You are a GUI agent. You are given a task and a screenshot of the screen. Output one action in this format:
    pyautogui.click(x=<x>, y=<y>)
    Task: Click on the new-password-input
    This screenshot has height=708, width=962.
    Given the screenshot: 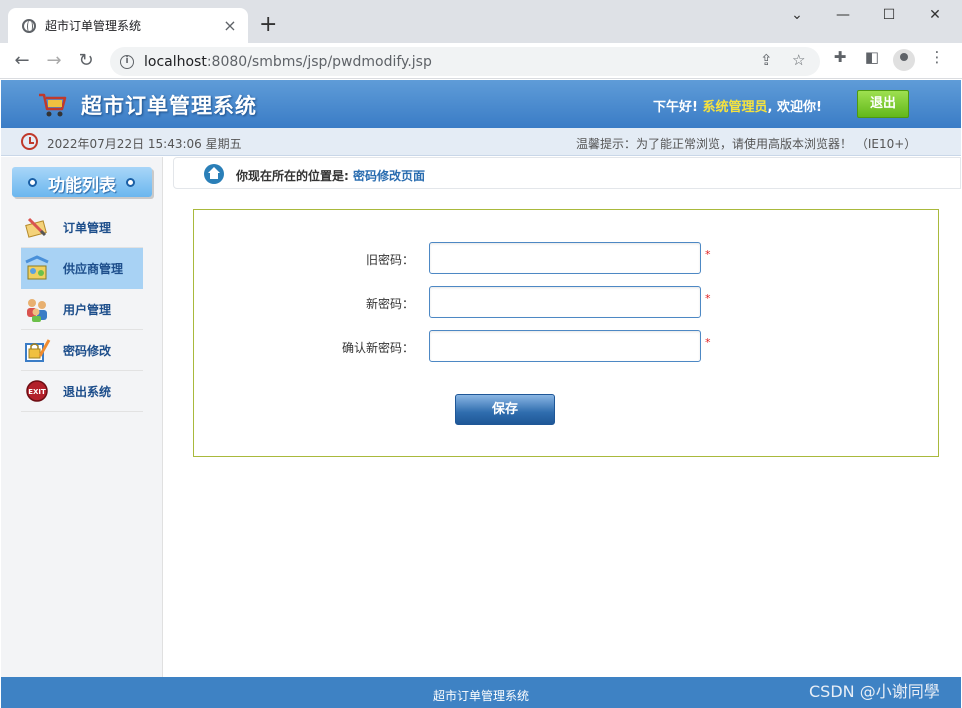 What is the action you would take?
    pyautogui.click(x=565, y=302)
    